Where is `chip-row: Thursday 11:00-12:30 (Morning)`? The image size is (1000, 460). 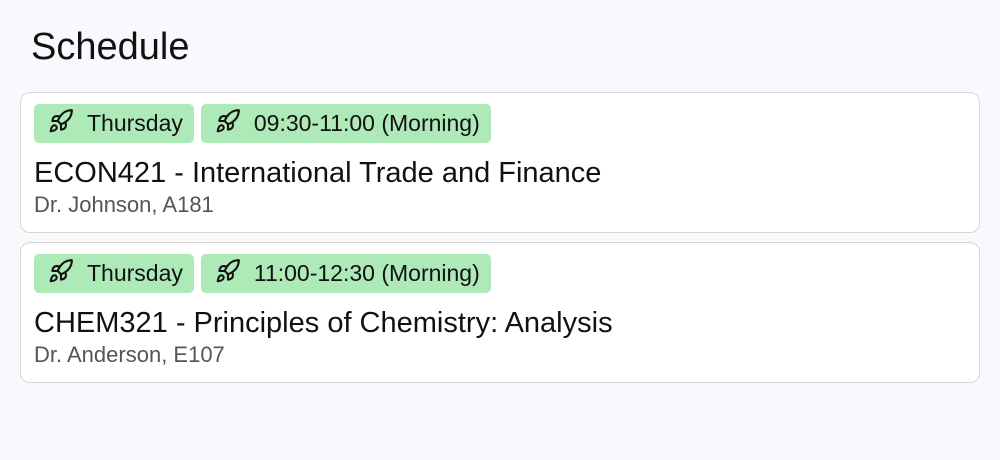
chip-row: Thursday 11:00-12:30 (Morning) is located at coordinates (262, 273).